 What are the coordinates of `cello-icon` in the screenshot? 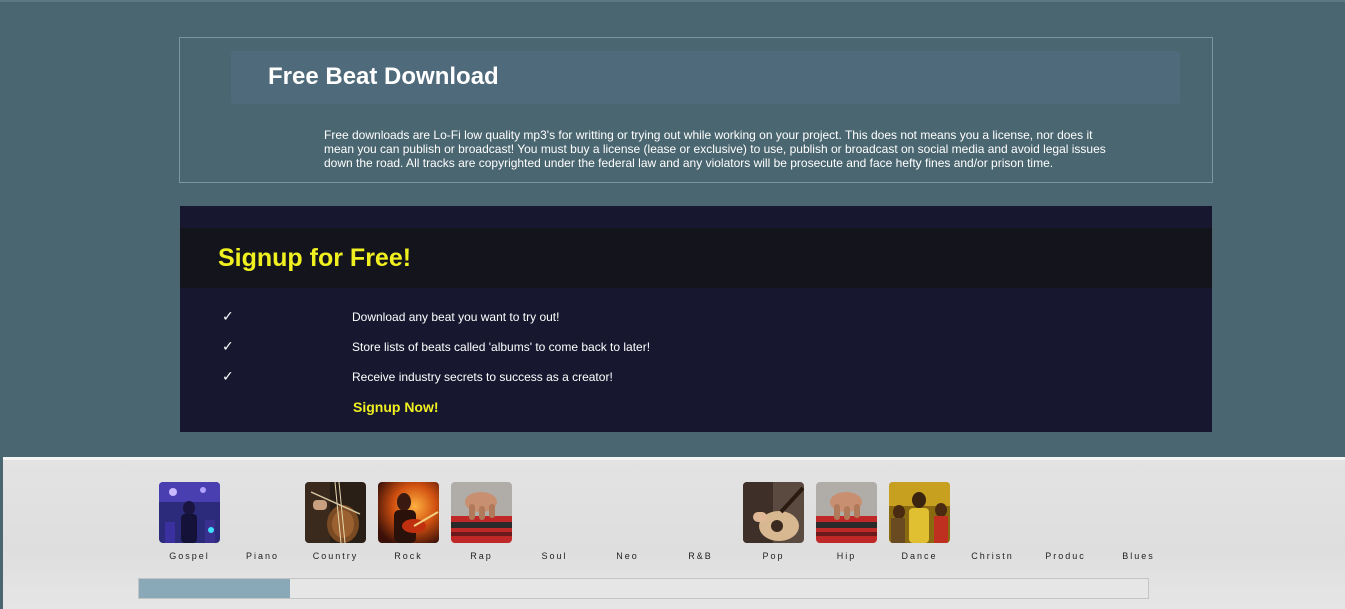 It's located at (335, 512).